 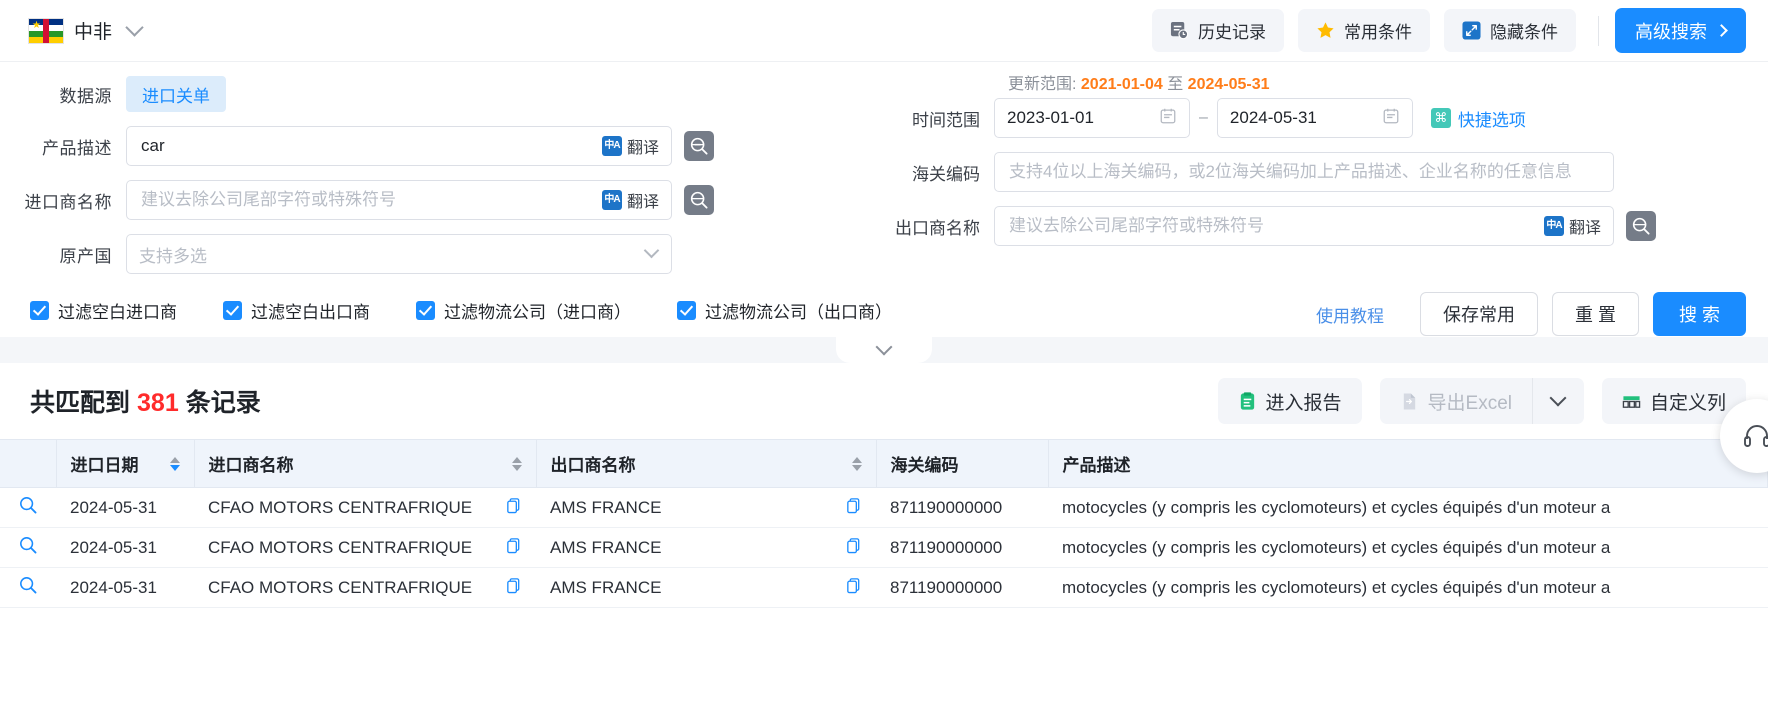 What do you see at coordinates (440, 94) in the screenshot?
I see `datasource-row: 数据源 进口关单` at bounding box center [440, 94].